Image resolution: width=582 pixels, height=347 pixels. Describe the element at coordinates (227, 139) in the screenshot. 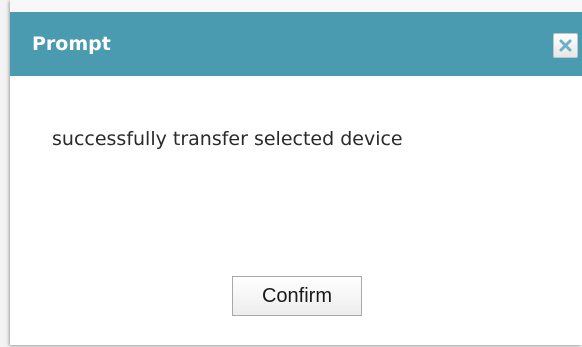

I see `dialog-message: successfully transfer selected device` at that location.